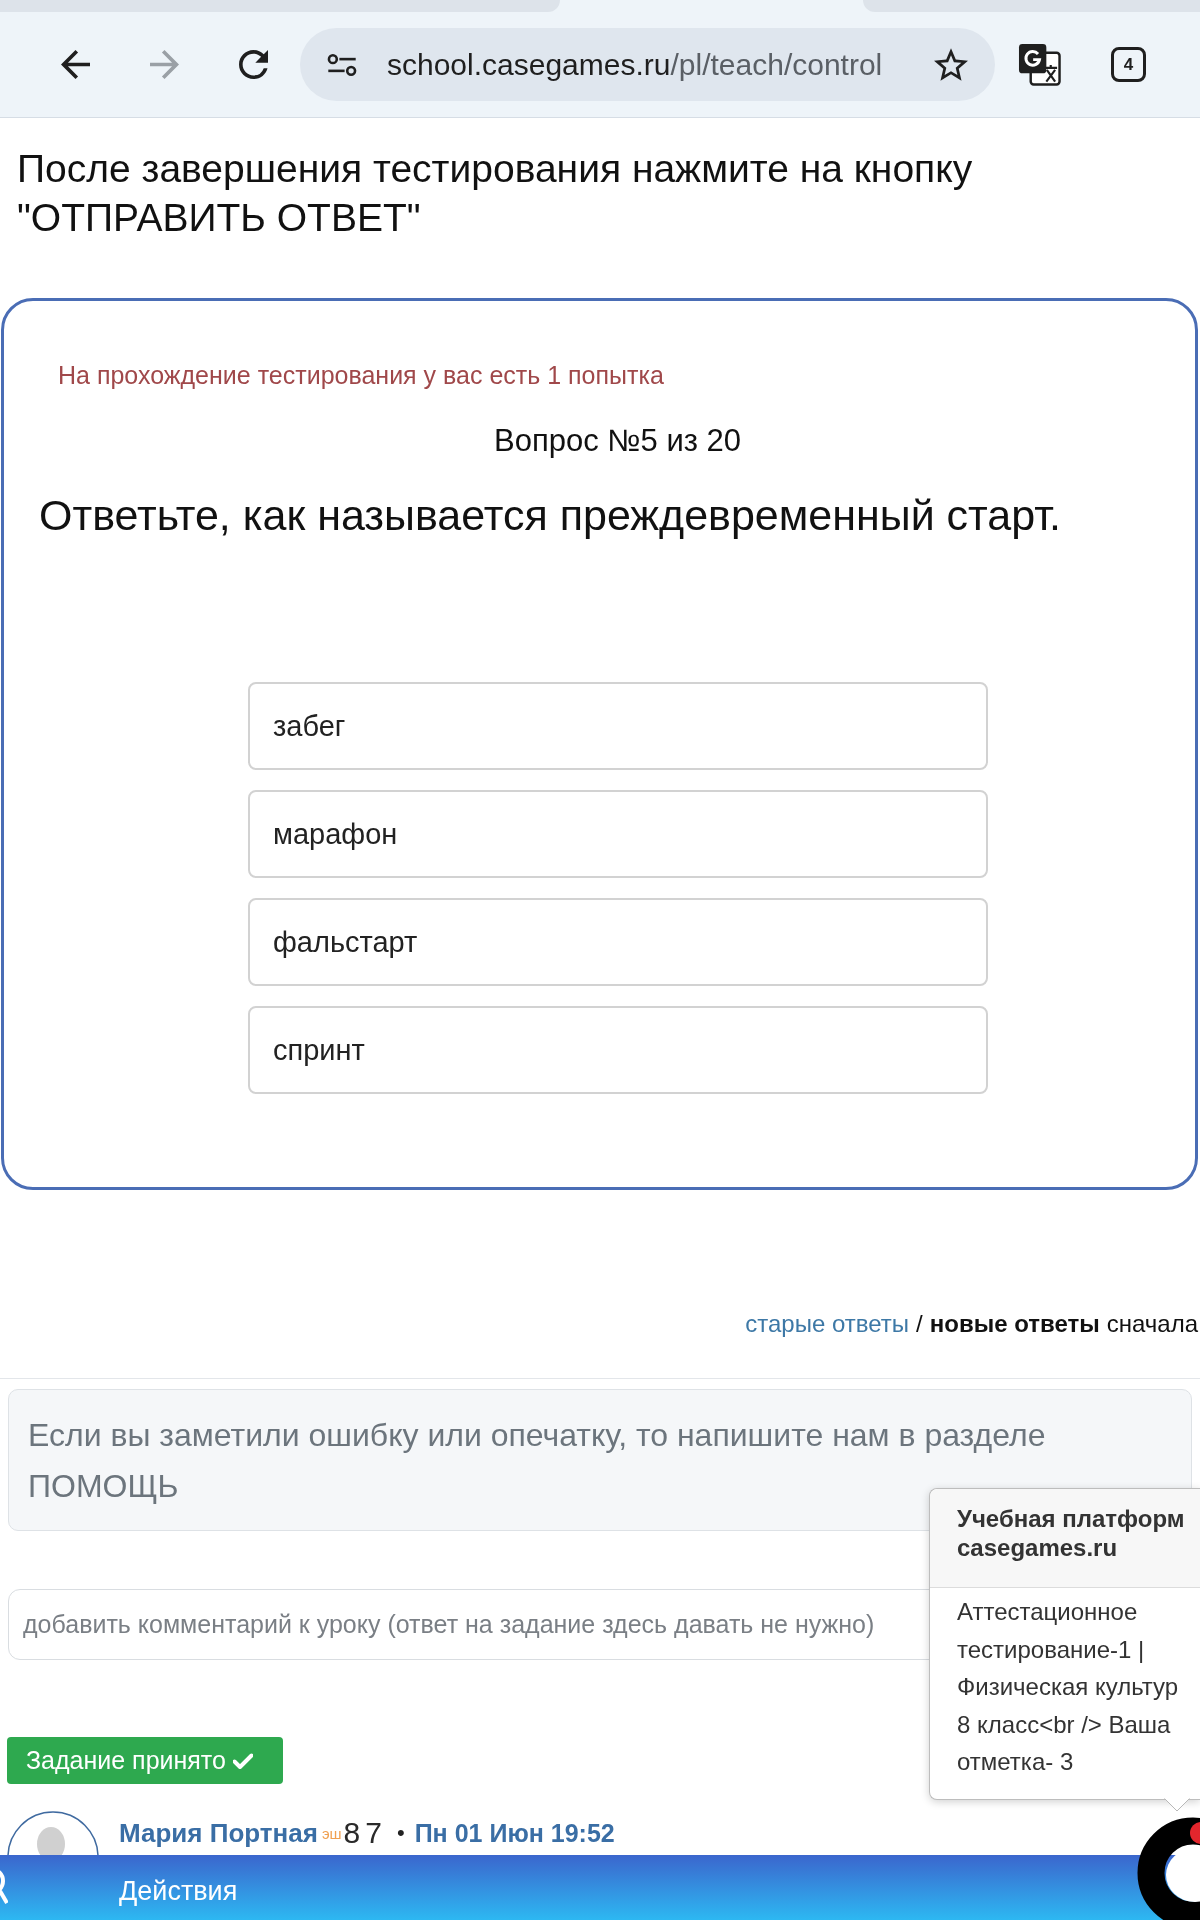  What do you see at coordinates (75, 64) in the screenshot?
I see `back-icon` at bounding box center [75, 64].